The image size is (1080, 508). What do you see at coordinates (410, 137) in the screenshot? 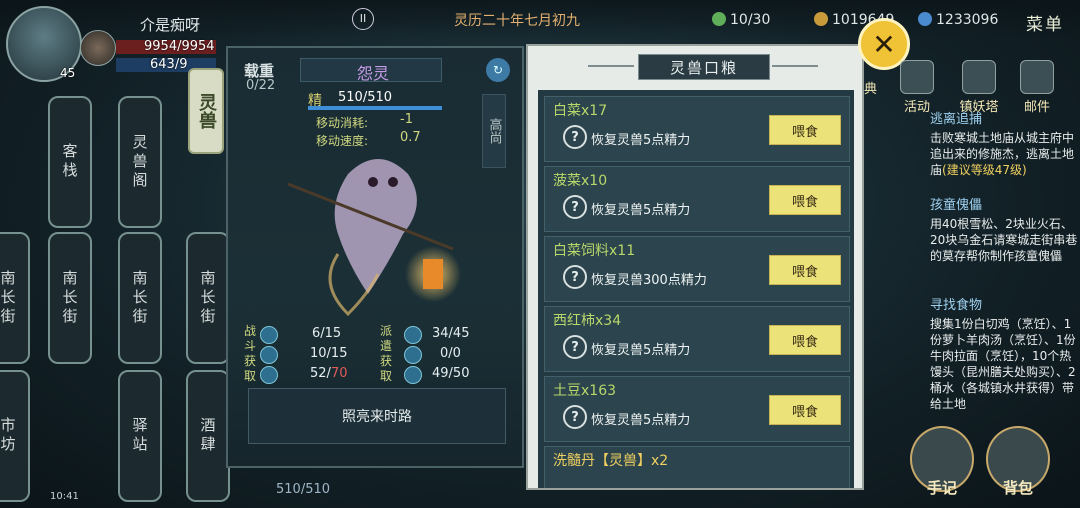
I see `move-speed-value: 0.7` at bounding box center [410, 137].